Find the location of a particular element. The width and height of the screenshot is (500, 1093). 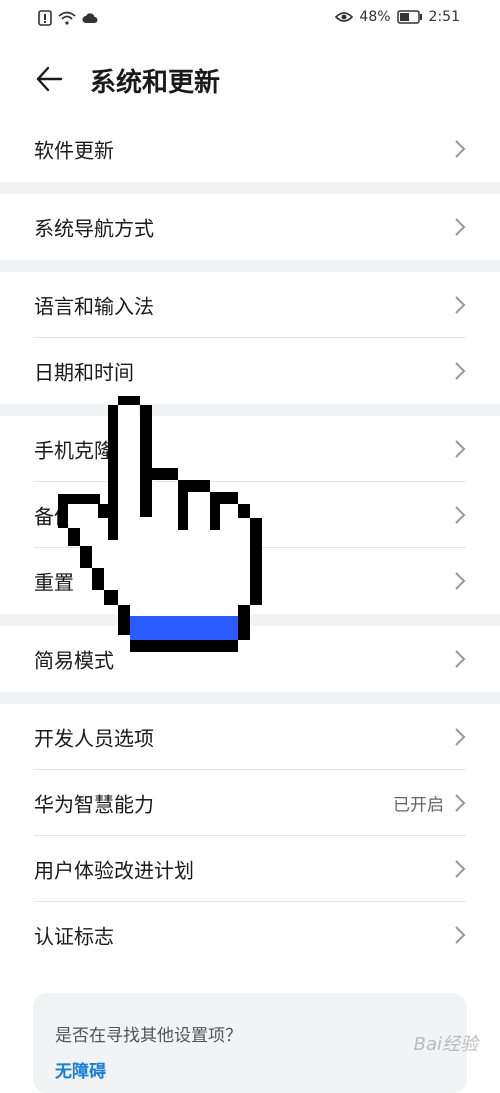

item-label: 开发人员选项 is located at coordinates (94, 738).